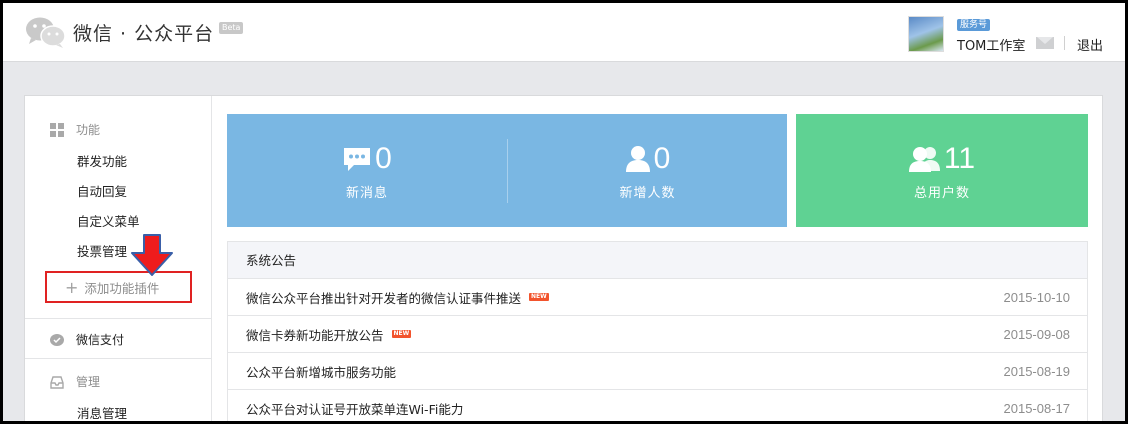 This screenshot has height=424, width=1128. Describe the element at coordinates (637, 159) in the screenshot. I see `user-icon` at that location.